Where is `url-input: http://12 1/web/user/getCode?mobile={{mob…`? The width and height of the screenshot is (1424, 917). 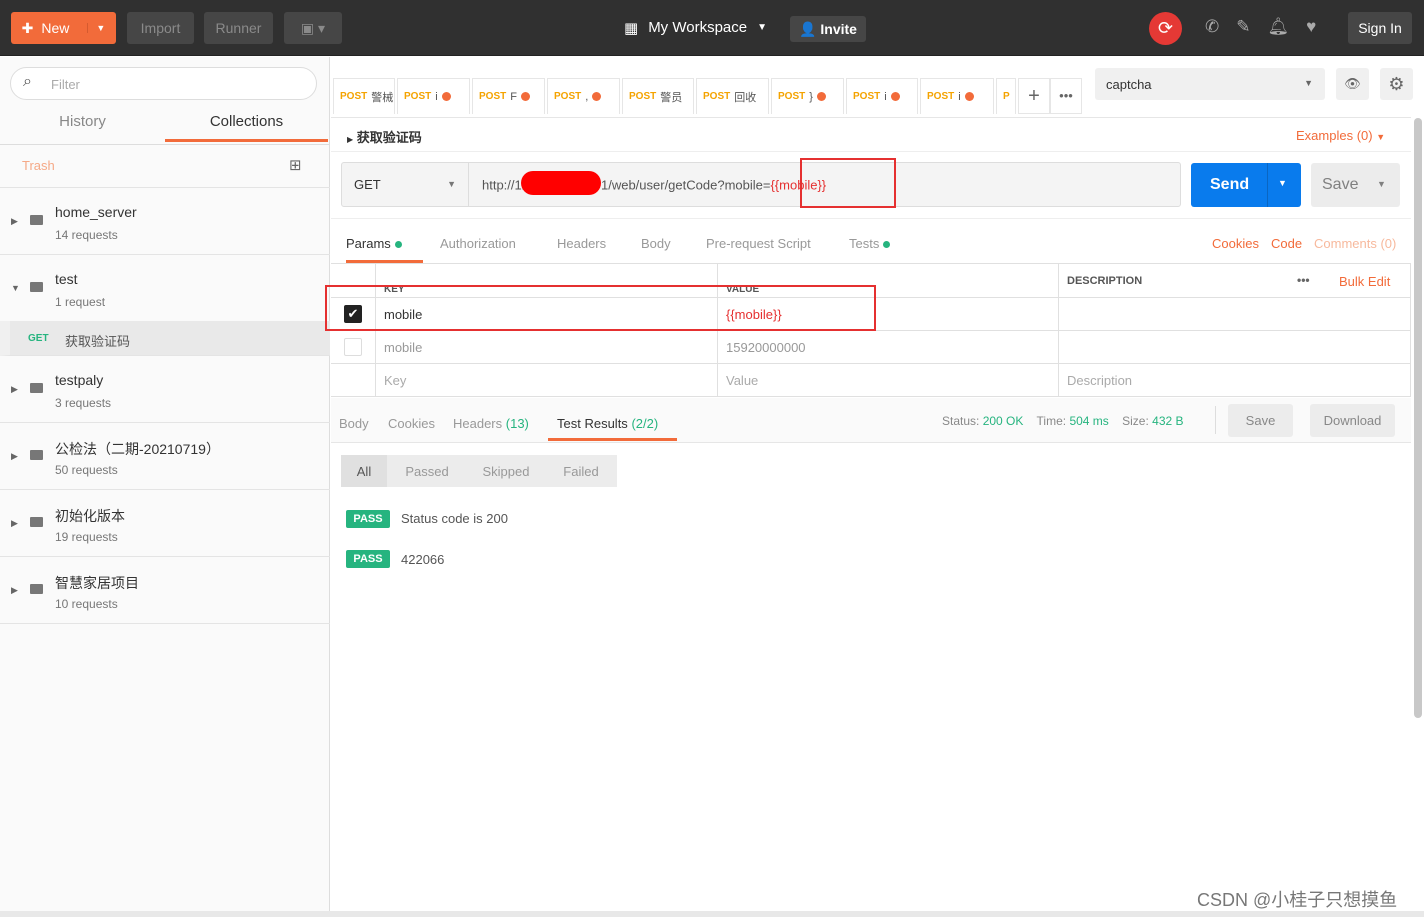 url-input: http://12 1/web/user/getCode?mobile={{mob… is located at coordinates (654, 183).